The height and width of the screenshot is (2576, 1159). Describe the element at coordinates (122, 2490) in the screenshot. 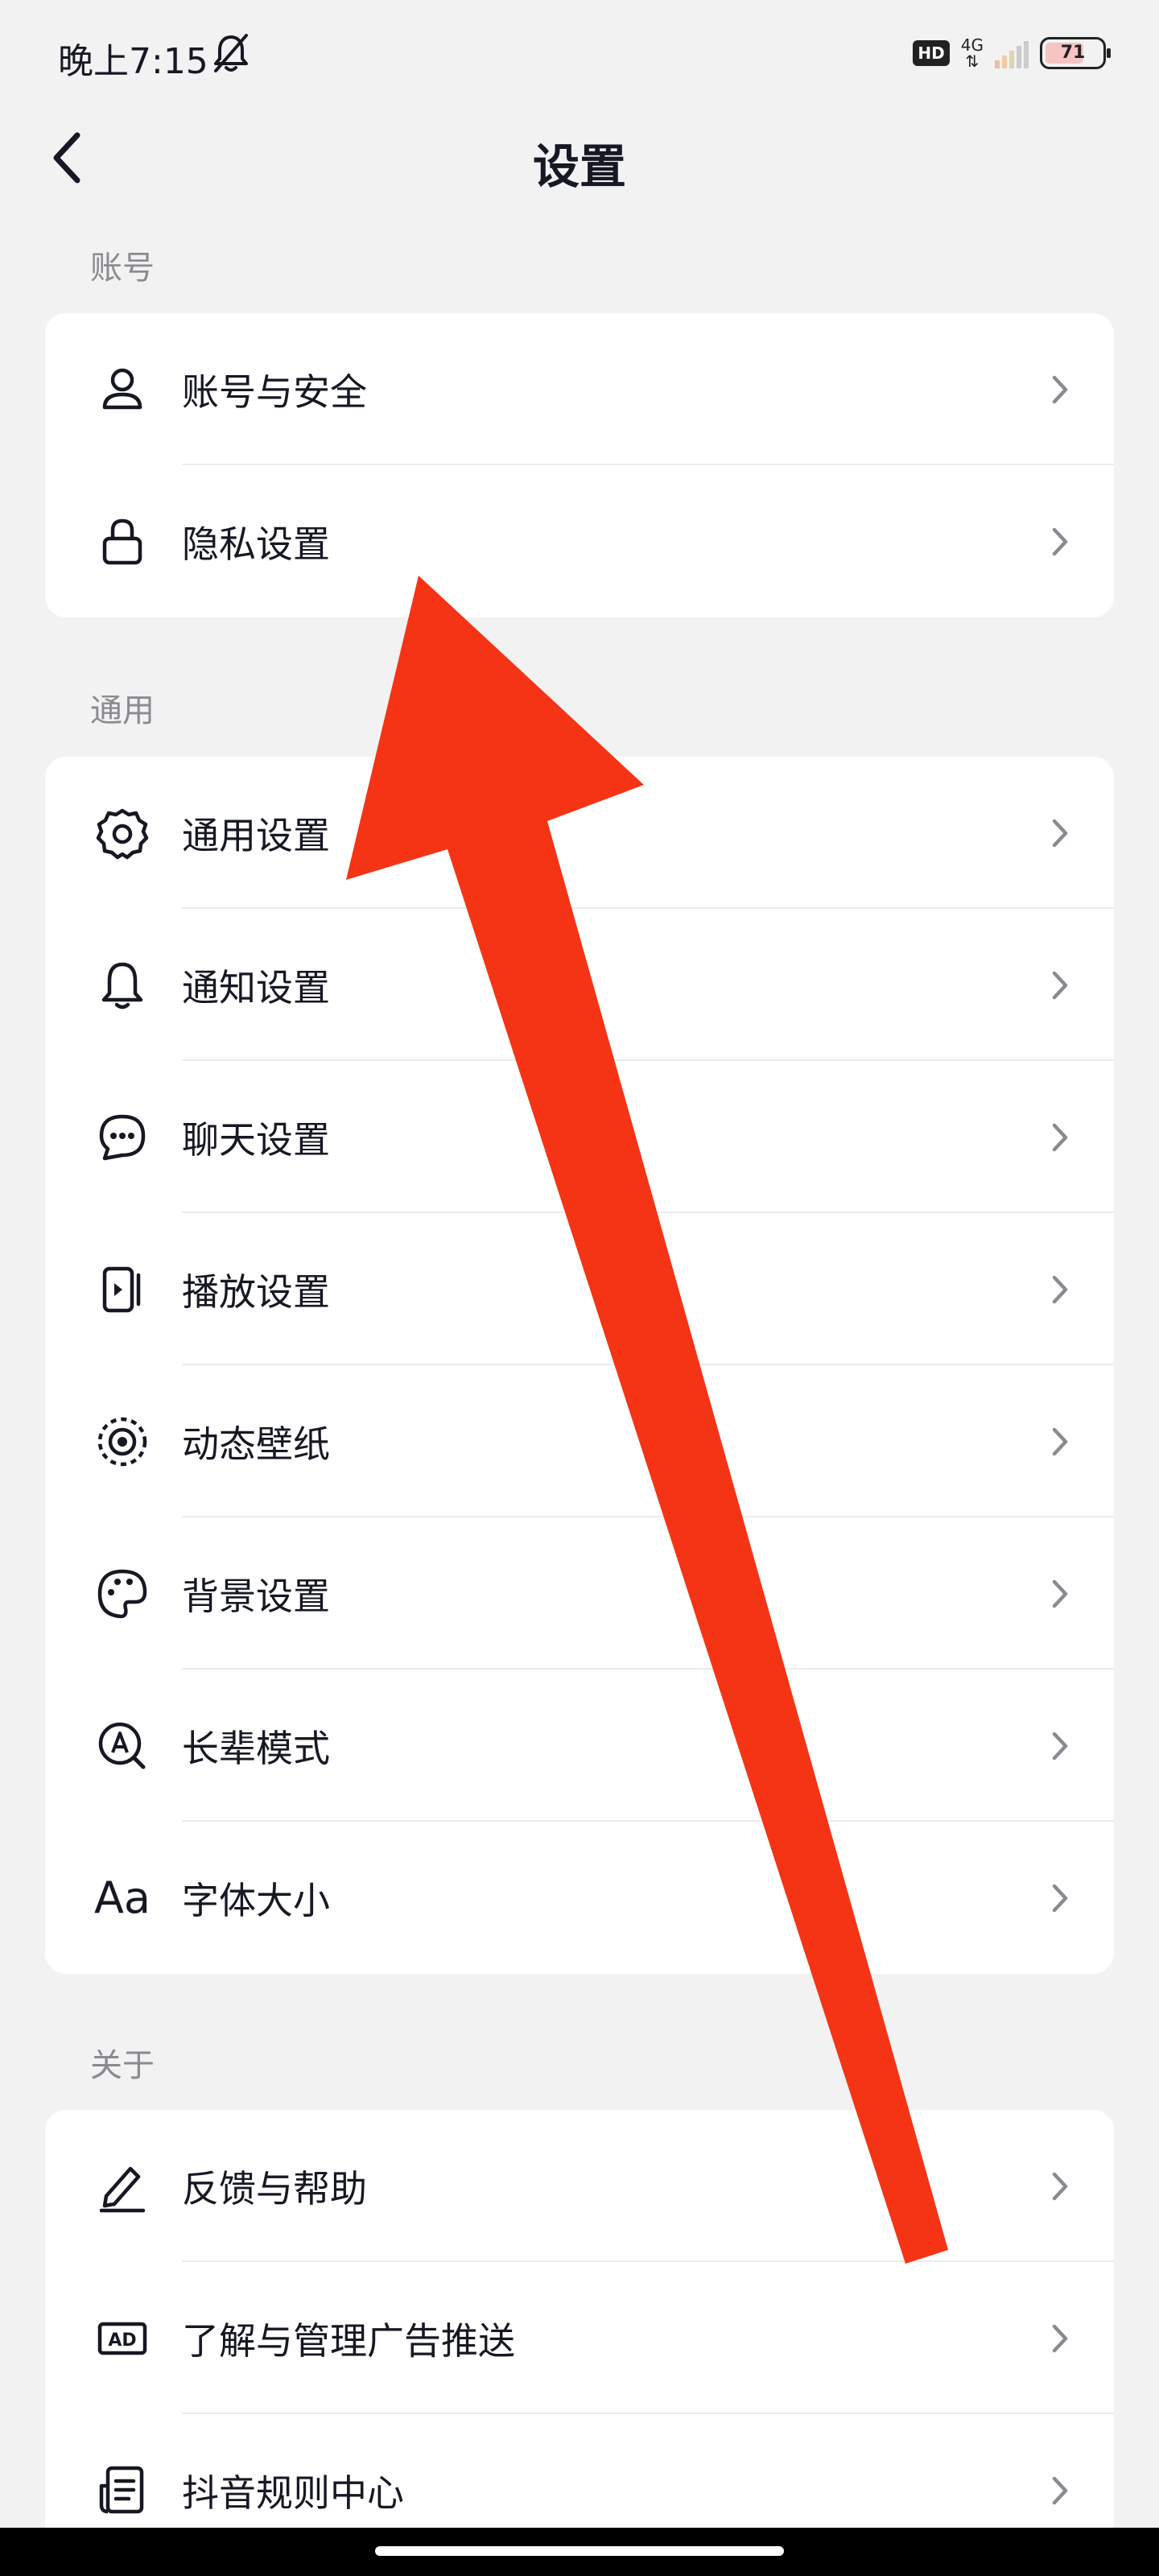

I see `document-icon` at that location.